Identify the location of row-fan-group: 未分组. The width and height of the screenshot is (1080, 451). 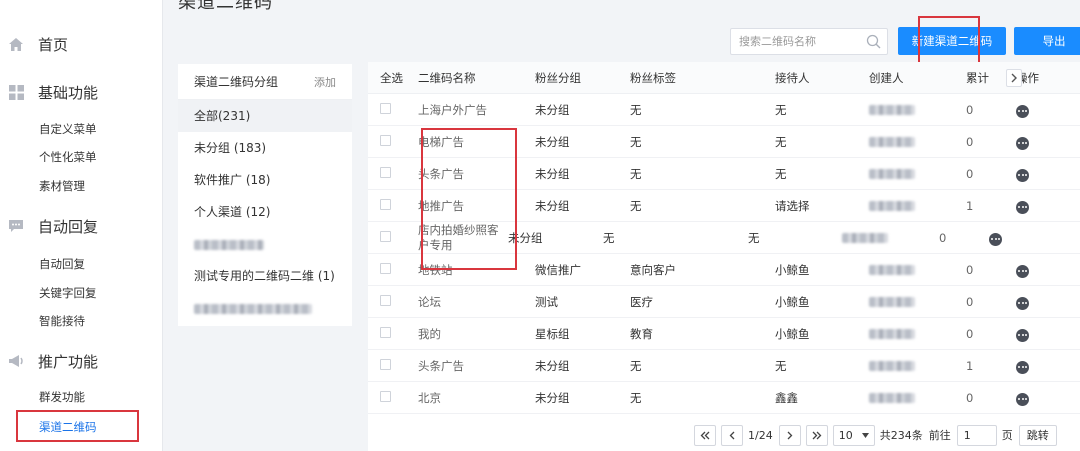
(525, 237).